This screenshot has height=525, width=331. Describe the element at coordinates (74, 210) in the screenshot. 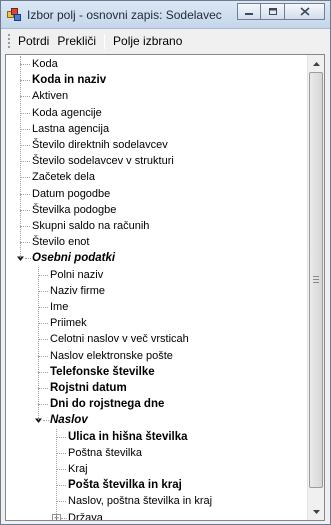

I see `tree-item: Številka podogbe` at that location.